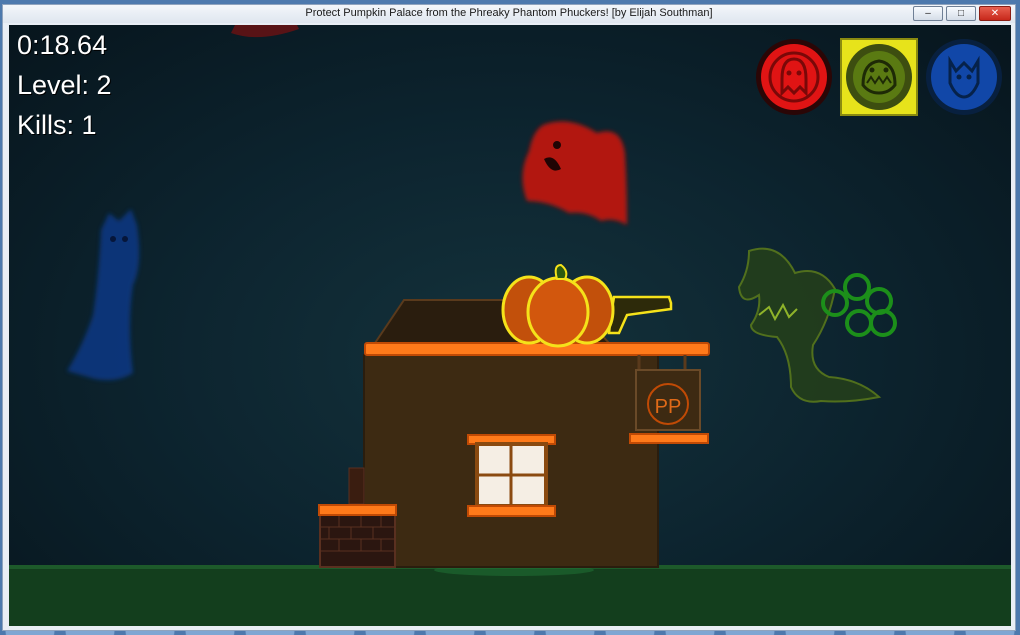 This screenshot has height=635, width=1020. What do you see at coordinates (640, 315) in the screenshot?
I see `pumpkin-gun` at bounding box center [640, 315].